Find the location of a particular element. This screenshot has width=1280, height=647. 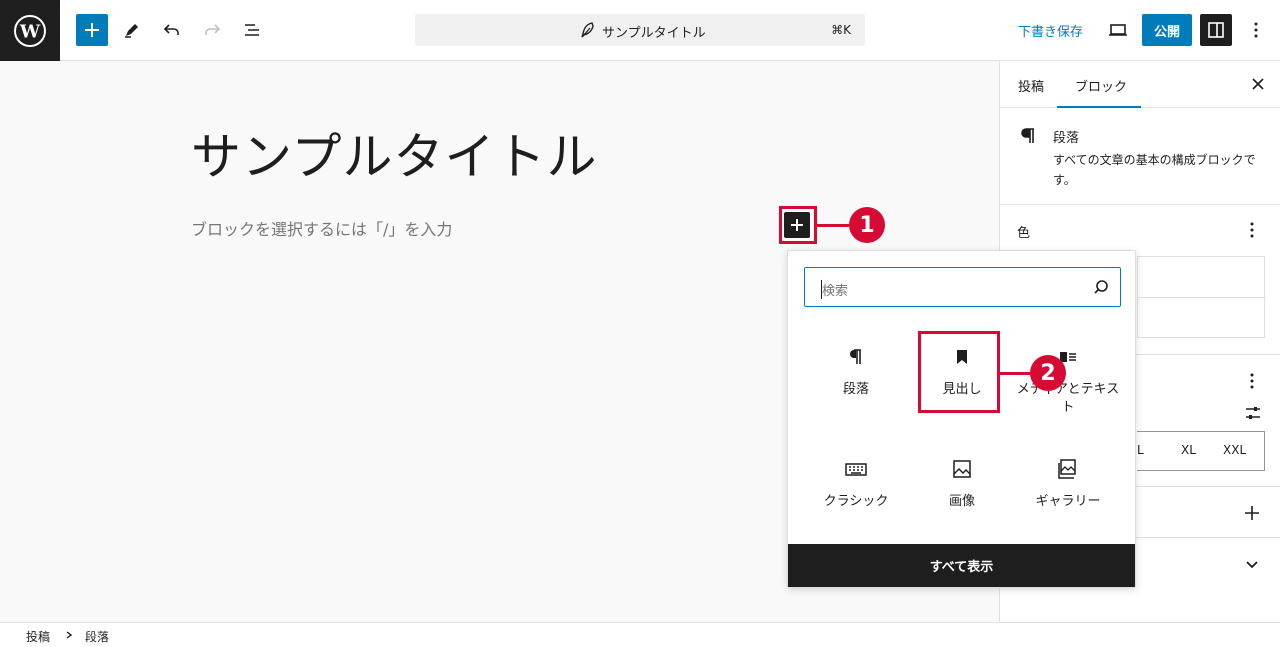

color-panel-title: 色 is located at coordinates (1024, 233).